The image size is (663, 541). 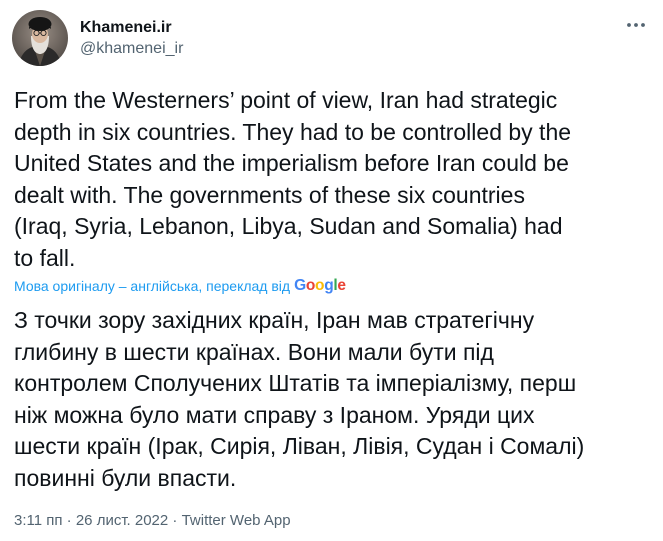 I want to click on more-options-button, so click(x=636, y=25).